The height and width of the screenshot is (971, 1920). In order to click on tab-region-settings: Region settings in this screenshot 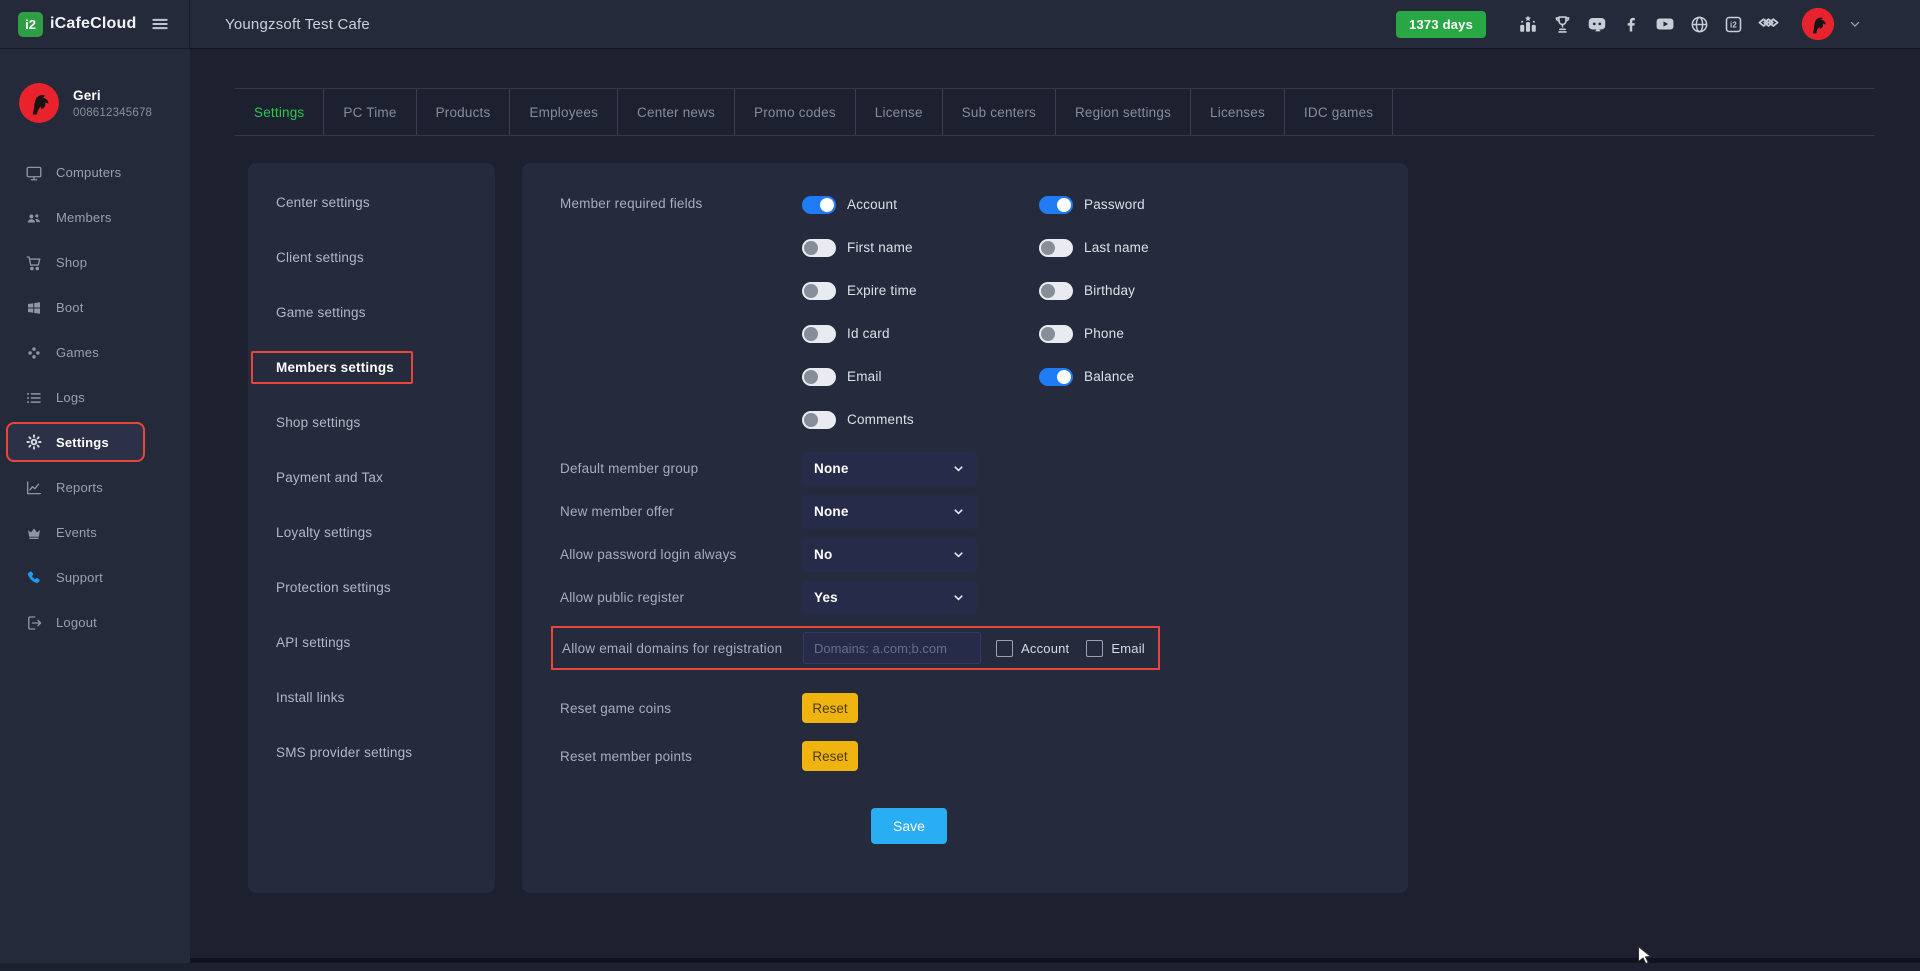, I will do `click(1124, 112)`.